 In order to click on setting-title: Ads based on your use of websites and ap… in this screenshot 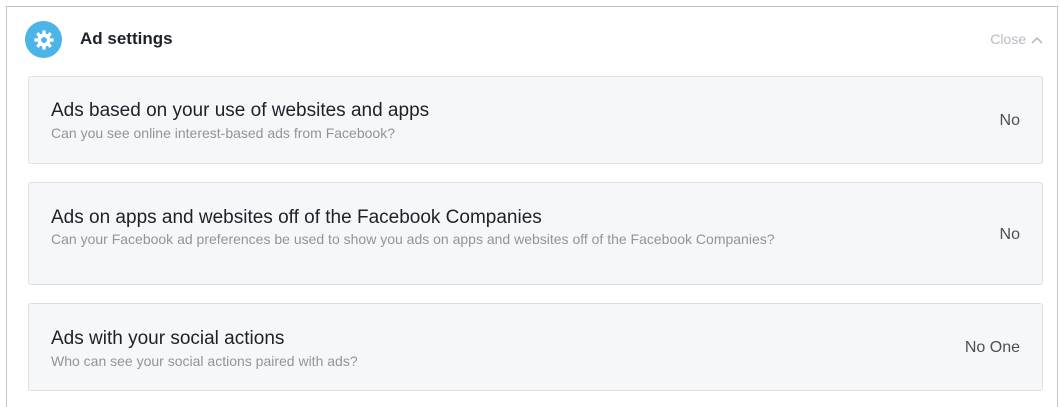, I will do `click(240, 110)`.